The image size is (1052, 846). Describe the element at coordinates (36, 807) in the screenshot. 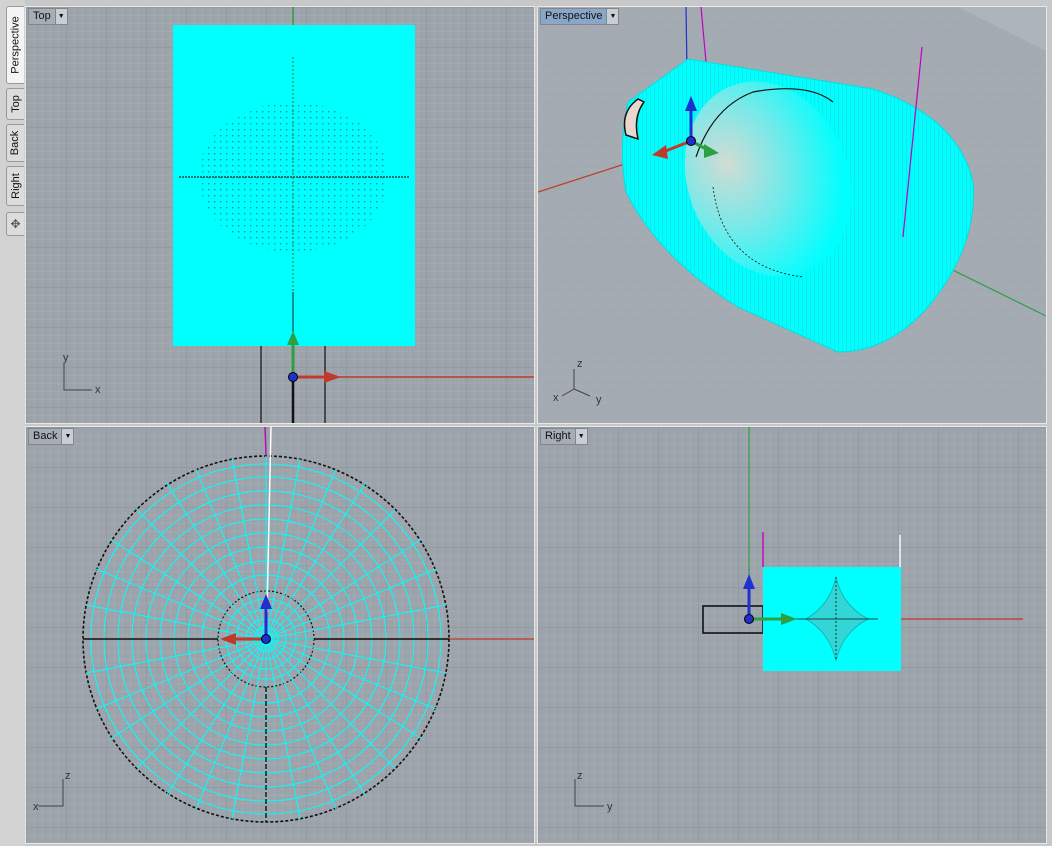

I see `back-axis-label-x: x` at that location.